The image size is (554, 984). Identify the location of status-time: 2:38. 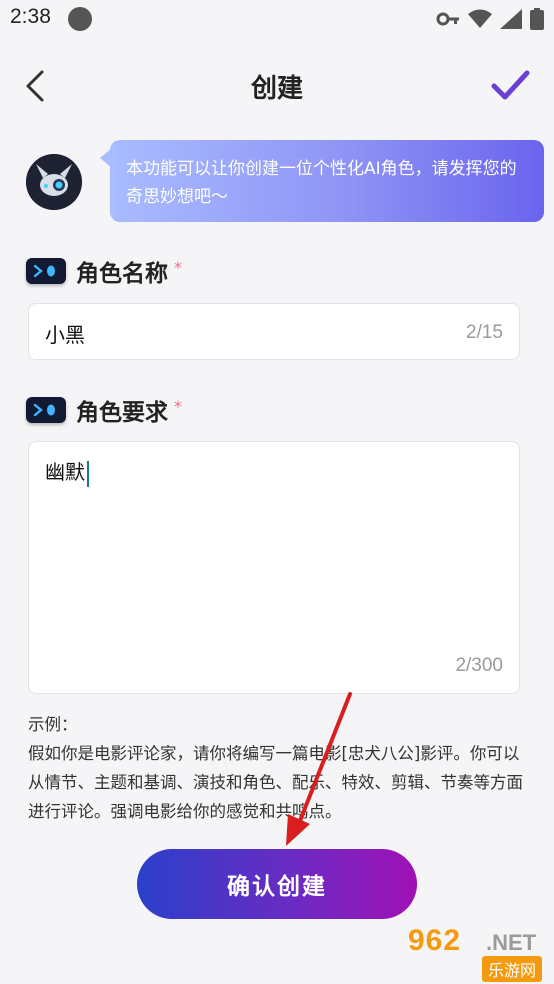
(30, 16).